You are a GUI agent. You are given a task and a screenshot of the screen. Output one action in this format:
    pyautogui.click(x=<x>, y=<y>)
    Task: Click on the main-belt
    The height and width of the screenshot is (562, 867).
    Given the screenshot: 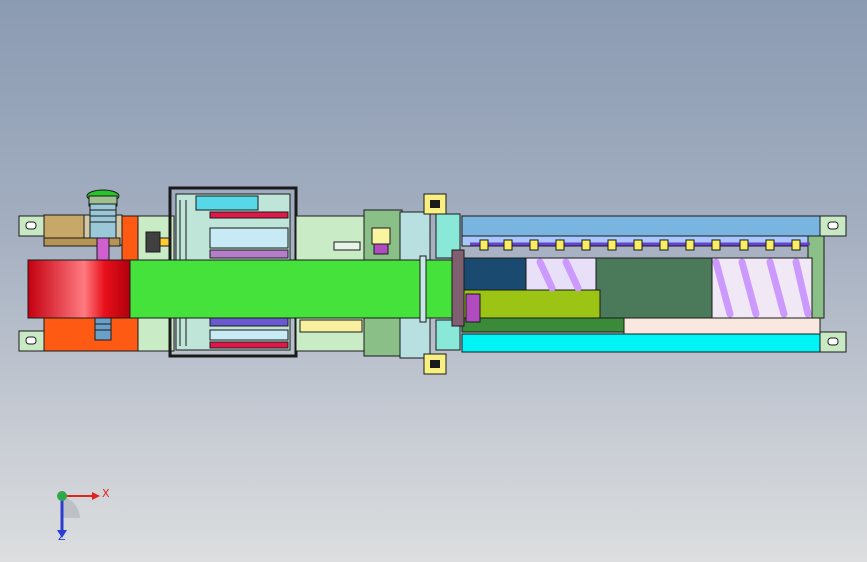 What is the action you would take?
    pyautogui.click(x=254, y=288)
    